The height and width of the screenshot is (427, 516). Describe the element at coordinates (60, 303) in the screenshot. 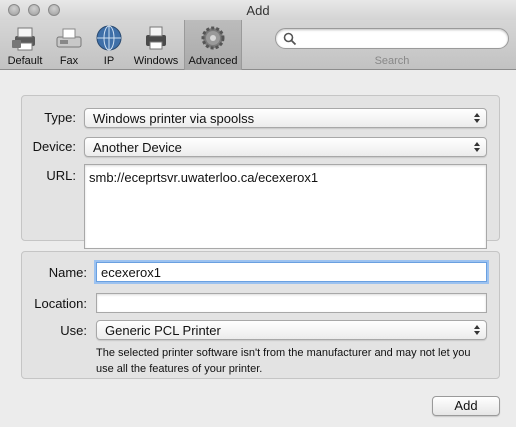

I see `location-label: Location:` at that location.